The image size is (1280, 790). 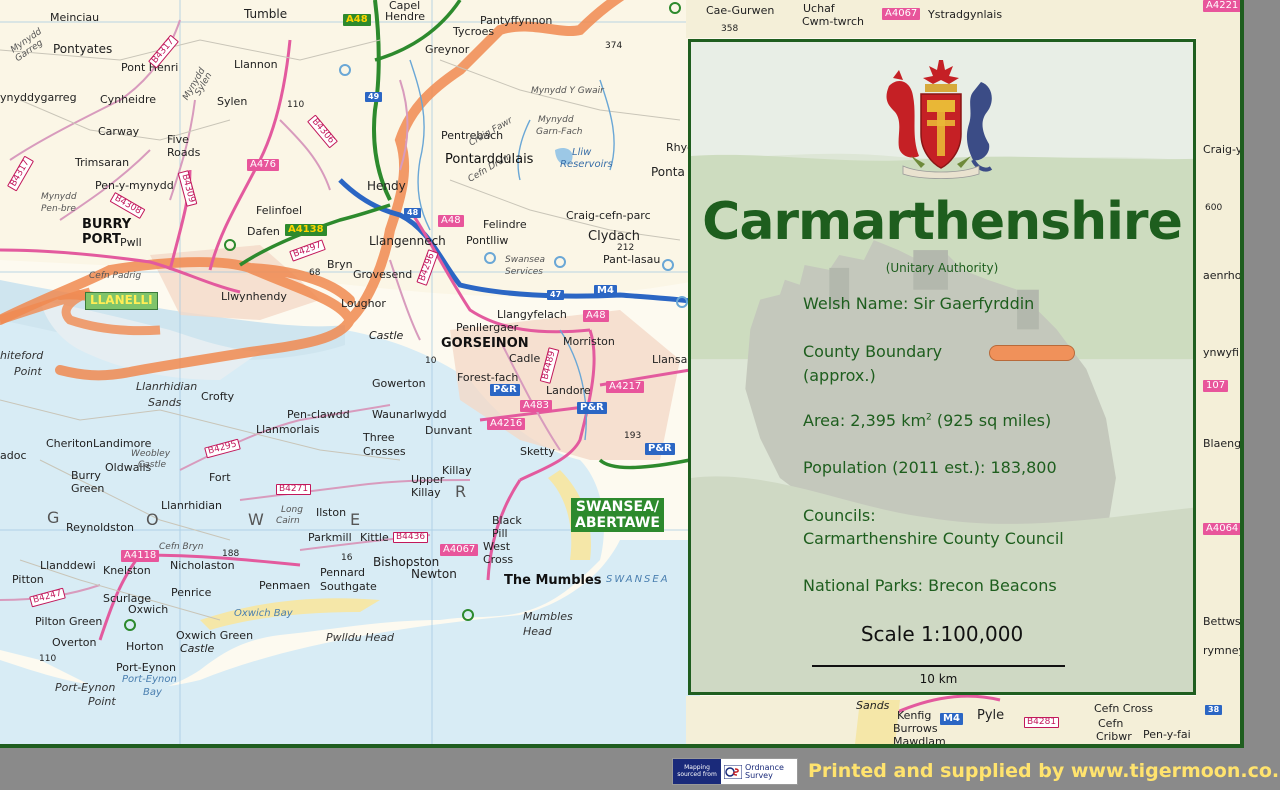 I want to click on llanmorlais-label: Llanmorlais, so click(x=288, y=429).